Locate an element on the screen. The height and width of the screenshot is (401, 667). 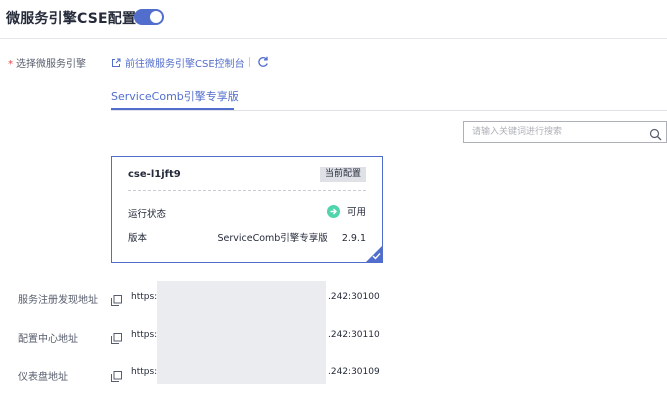
version-value: ServiceComb引擎专享版 2.9.1 is located at coordinates (291, 237).